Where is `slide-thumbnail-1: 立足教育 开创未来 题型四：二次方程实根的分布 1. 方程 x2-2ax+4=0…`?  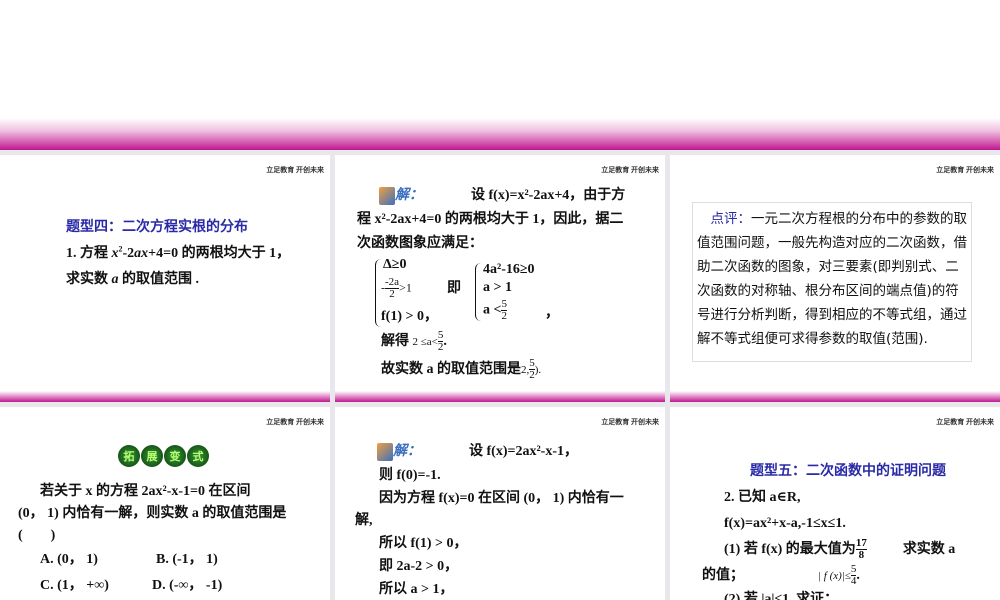
slide-thumbnail-1: 立足教育 开创未来 题型四：二次方程实根的分布 1. 方程 x2-2ax+4=0… is located at coordinates (165, 278).